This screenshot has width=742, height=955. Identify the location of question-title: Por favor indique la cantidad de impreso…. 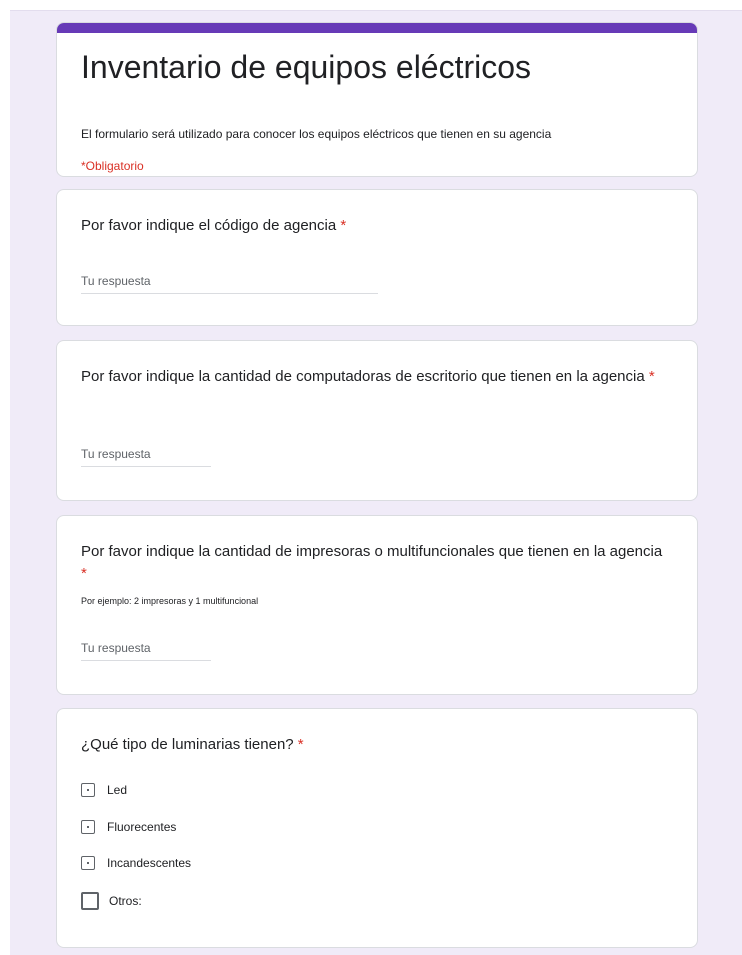
(376, 563).